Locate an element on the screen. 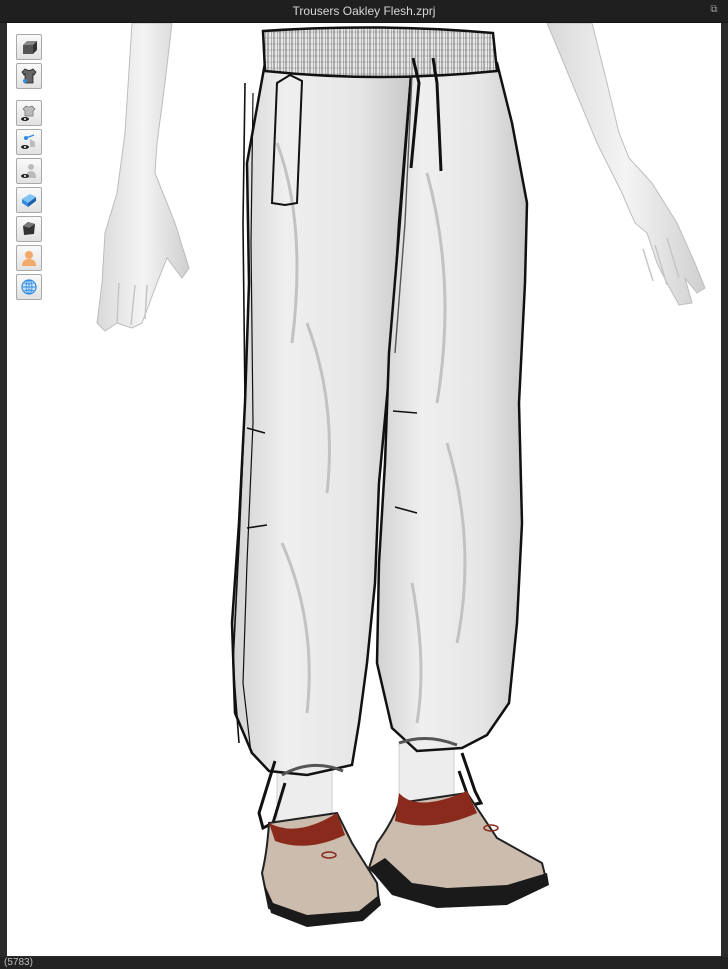 This screenshot has width=728, height=969. right-shoe is located at coordinates (458, 849).